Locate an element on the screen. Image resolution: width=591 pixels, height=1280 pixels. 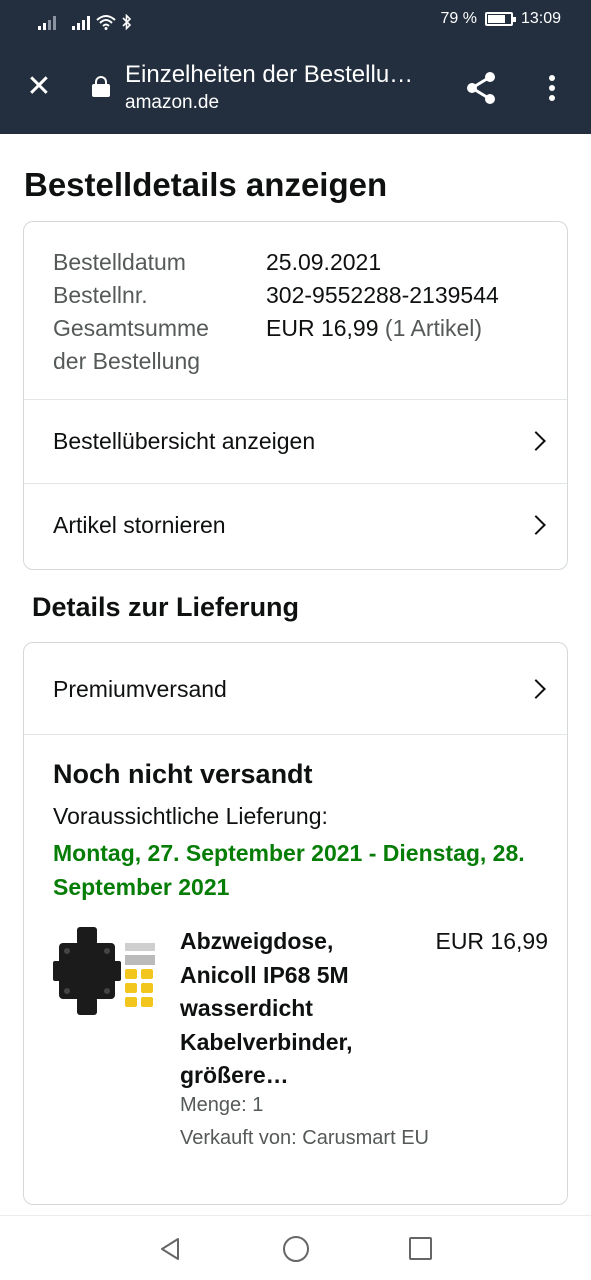
order-number-row: Bestellnr. 302-9552288-2139544 is located at coordinates (276, 295).